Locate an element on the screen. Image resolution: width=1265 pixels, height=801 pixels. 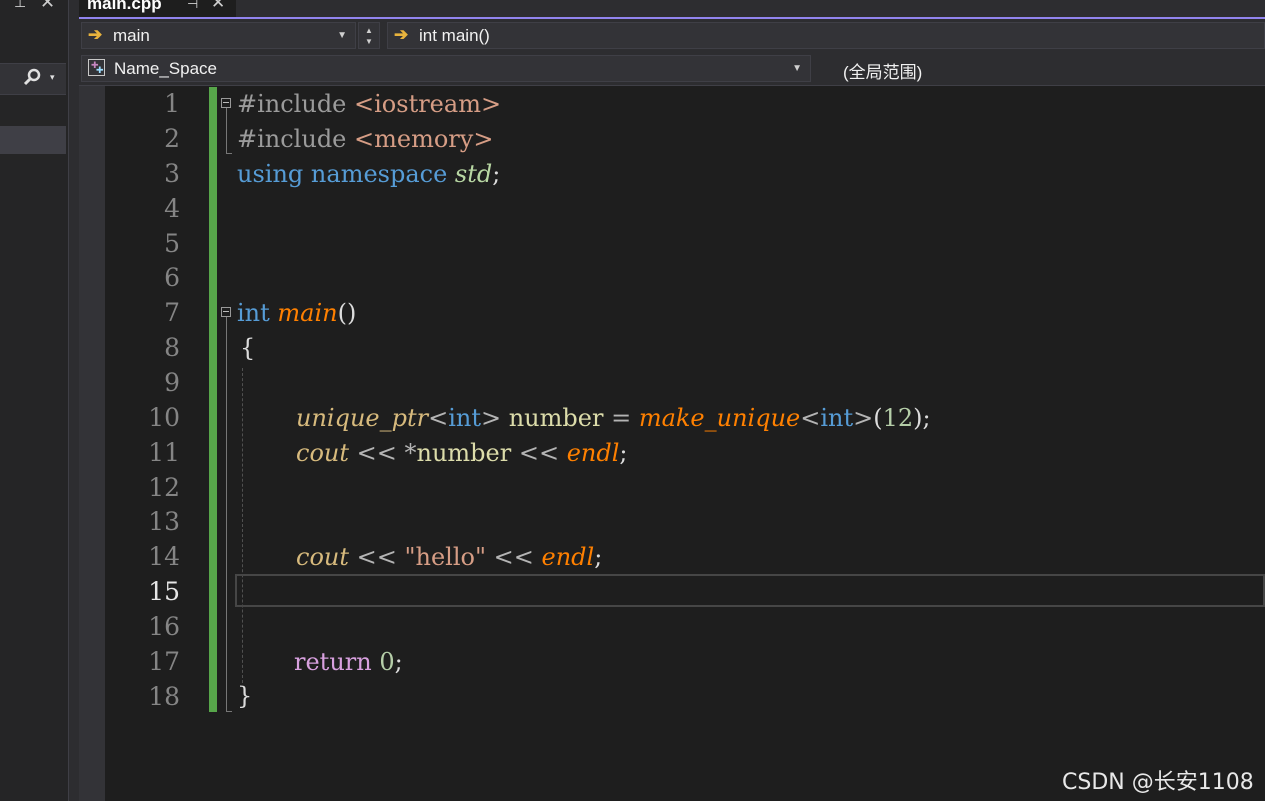
operator: = is located at coordinates (625, 418).